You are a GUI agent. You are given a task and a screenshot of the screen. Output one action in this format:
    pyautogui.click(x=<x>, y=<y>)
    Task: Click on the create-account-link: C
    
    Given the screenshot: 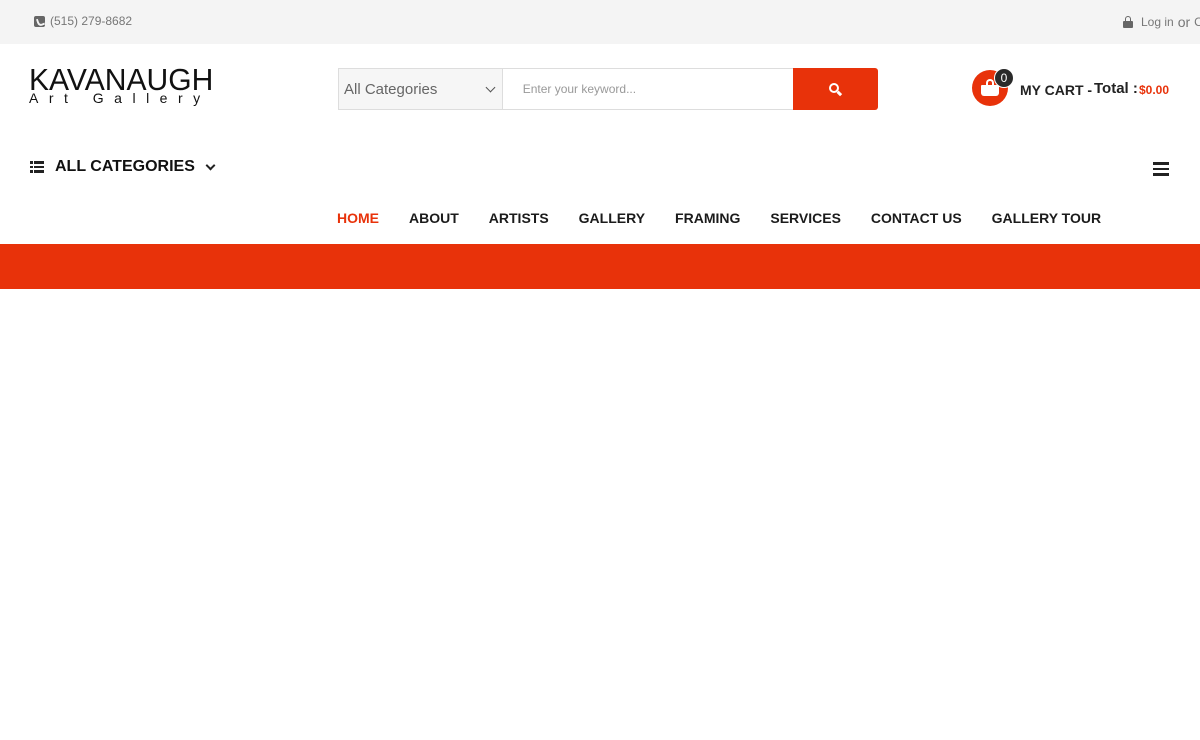 What is the action you would take?
    pyautogui.click(x=1197, y=22)
    